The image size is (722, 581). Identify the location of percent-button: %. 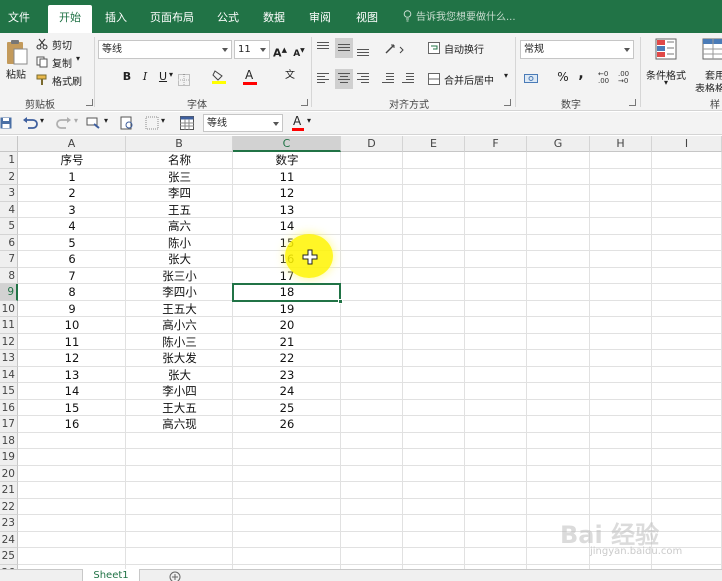
(563, 77).